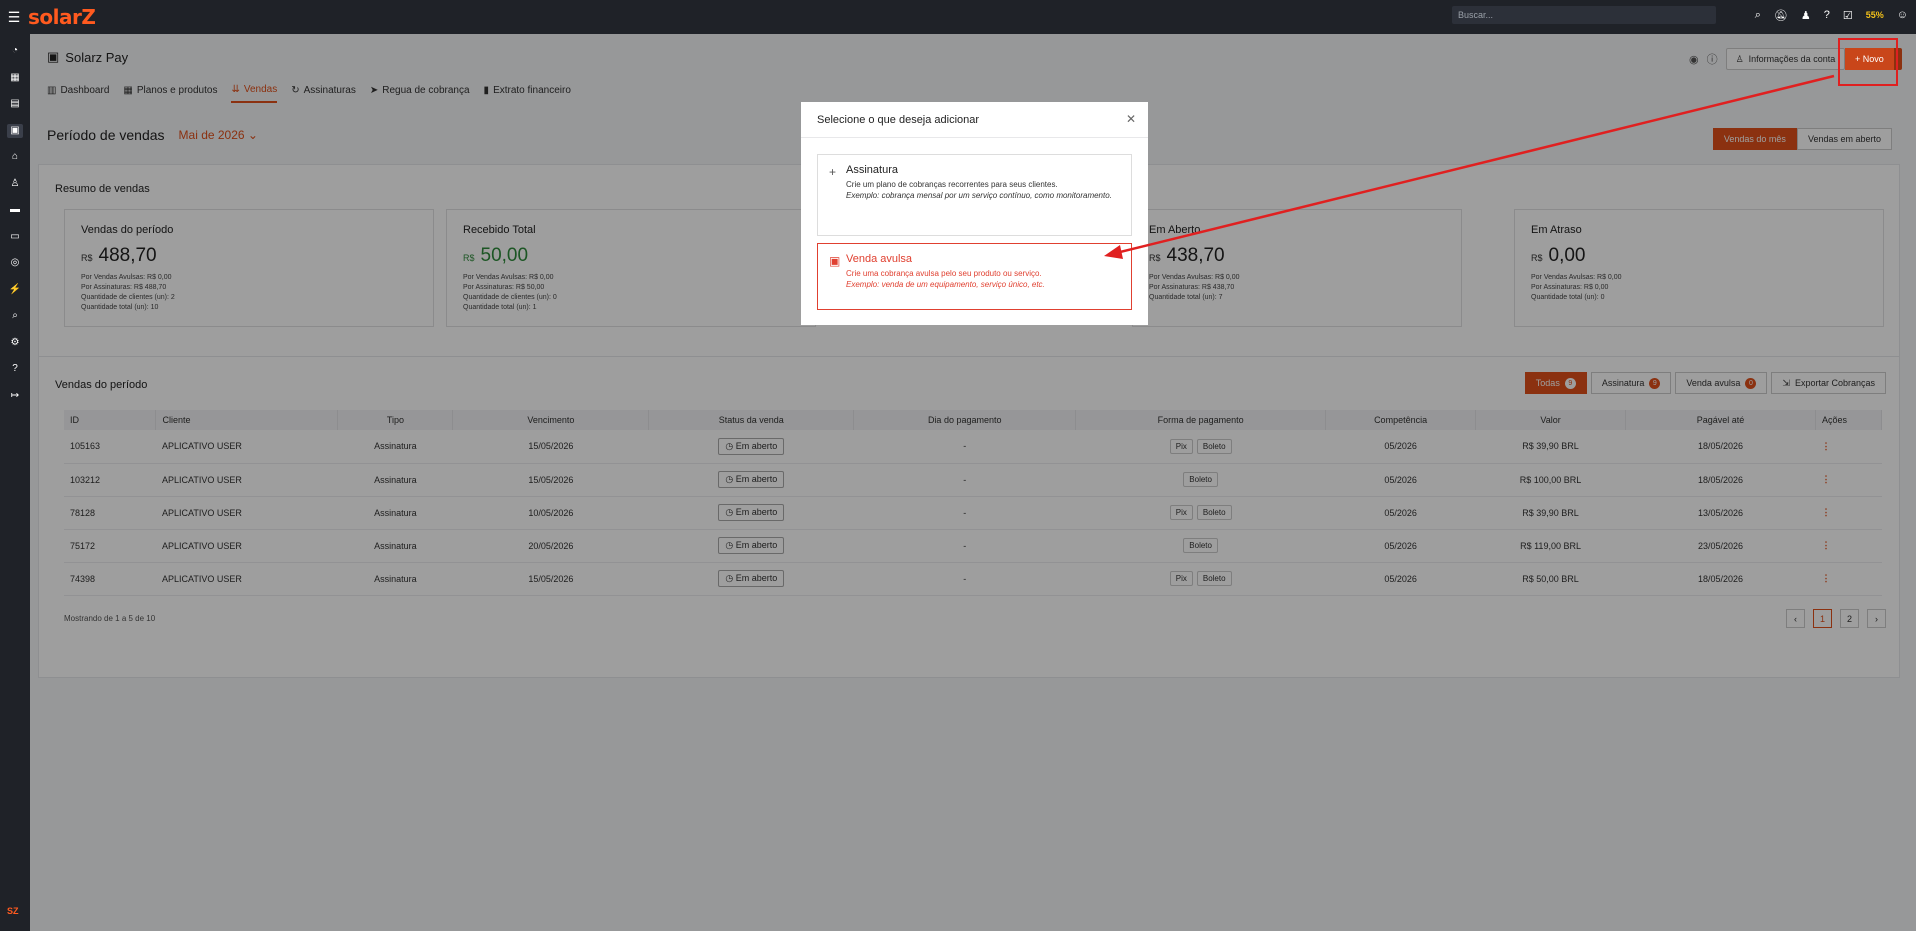  What do you see at coordinates (15, 290) in the screenshot?
I see `plug-icon: ⚡` at bounding box center [15, 290].